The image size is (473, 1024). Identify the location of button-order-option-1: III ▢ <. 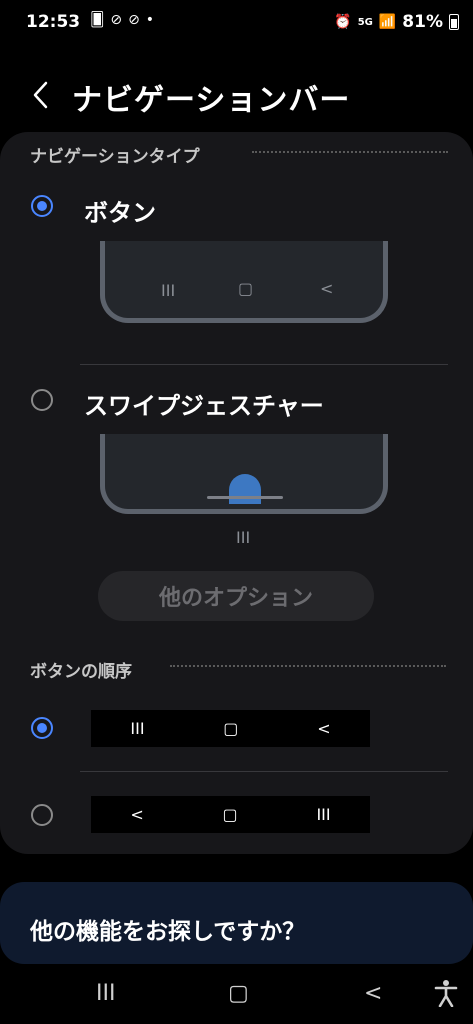
(236, 728).